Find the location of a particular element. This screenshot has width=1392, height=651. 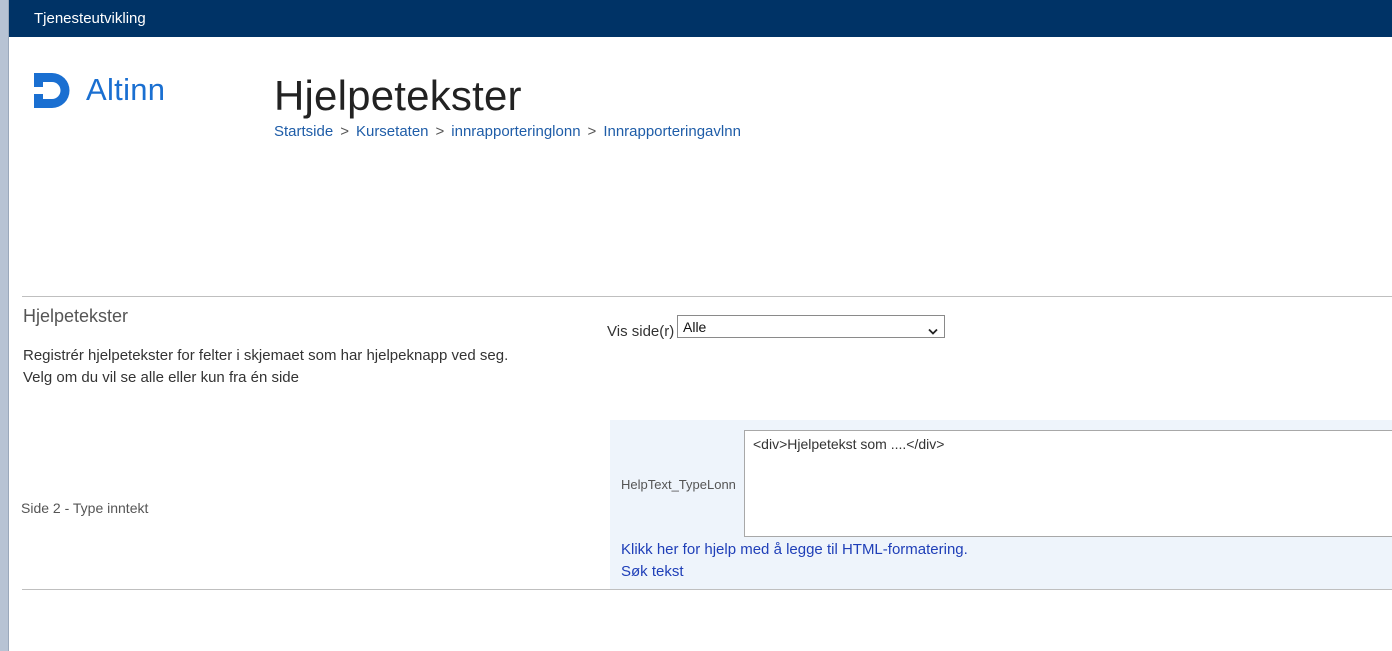

breadcrumb-innrapporteringavlnn: Innrapporteringavlnn is located at coordinates (672, 131).